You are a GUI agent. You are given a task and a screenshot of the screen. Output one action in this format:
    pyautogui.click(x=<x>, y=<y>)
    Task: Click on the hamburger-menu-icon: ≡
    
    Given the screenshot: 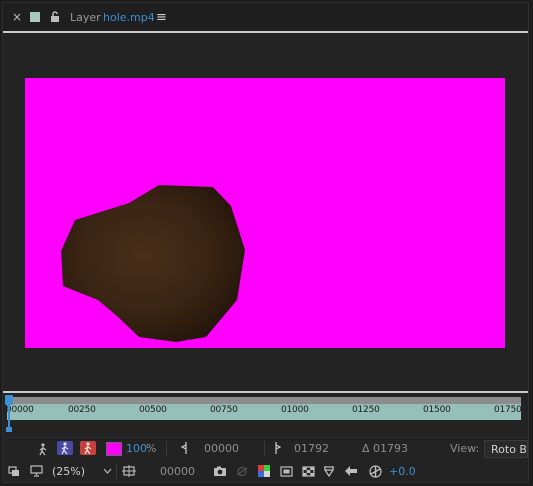 What is the action you would take?
    pyautogui.click(x=161, y=17)
    